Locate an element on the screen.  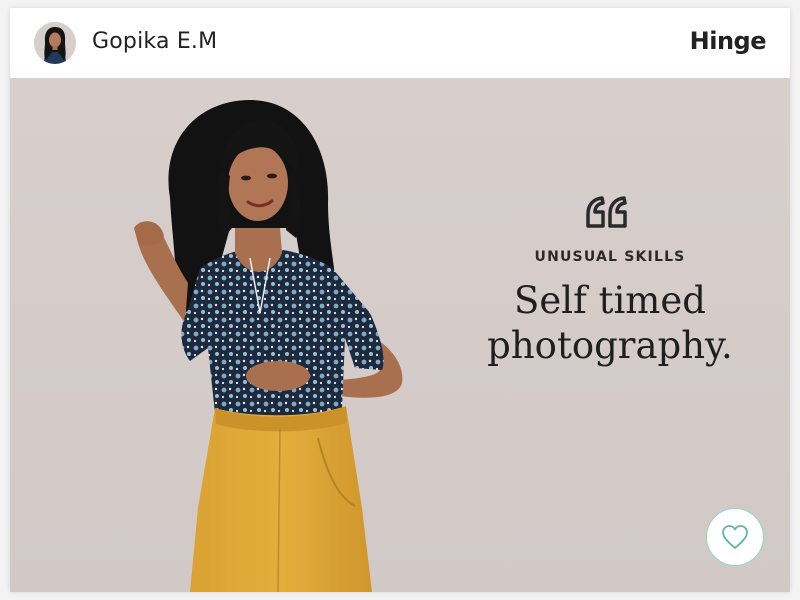
like-button is located at coordinates (735, 537).